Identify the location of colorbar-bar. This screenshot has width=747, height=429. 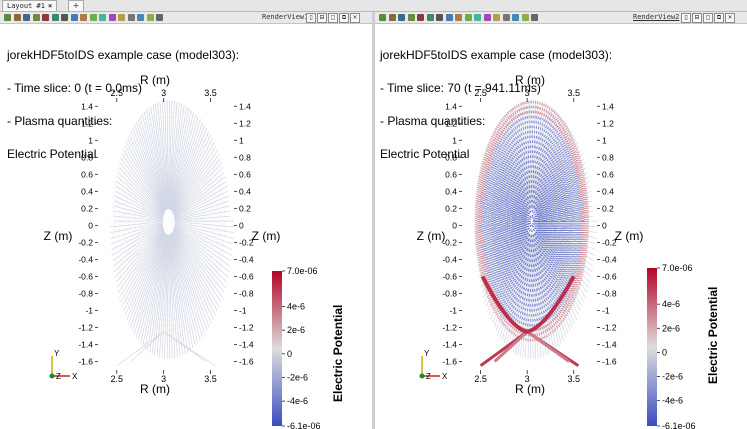
(652, 347).